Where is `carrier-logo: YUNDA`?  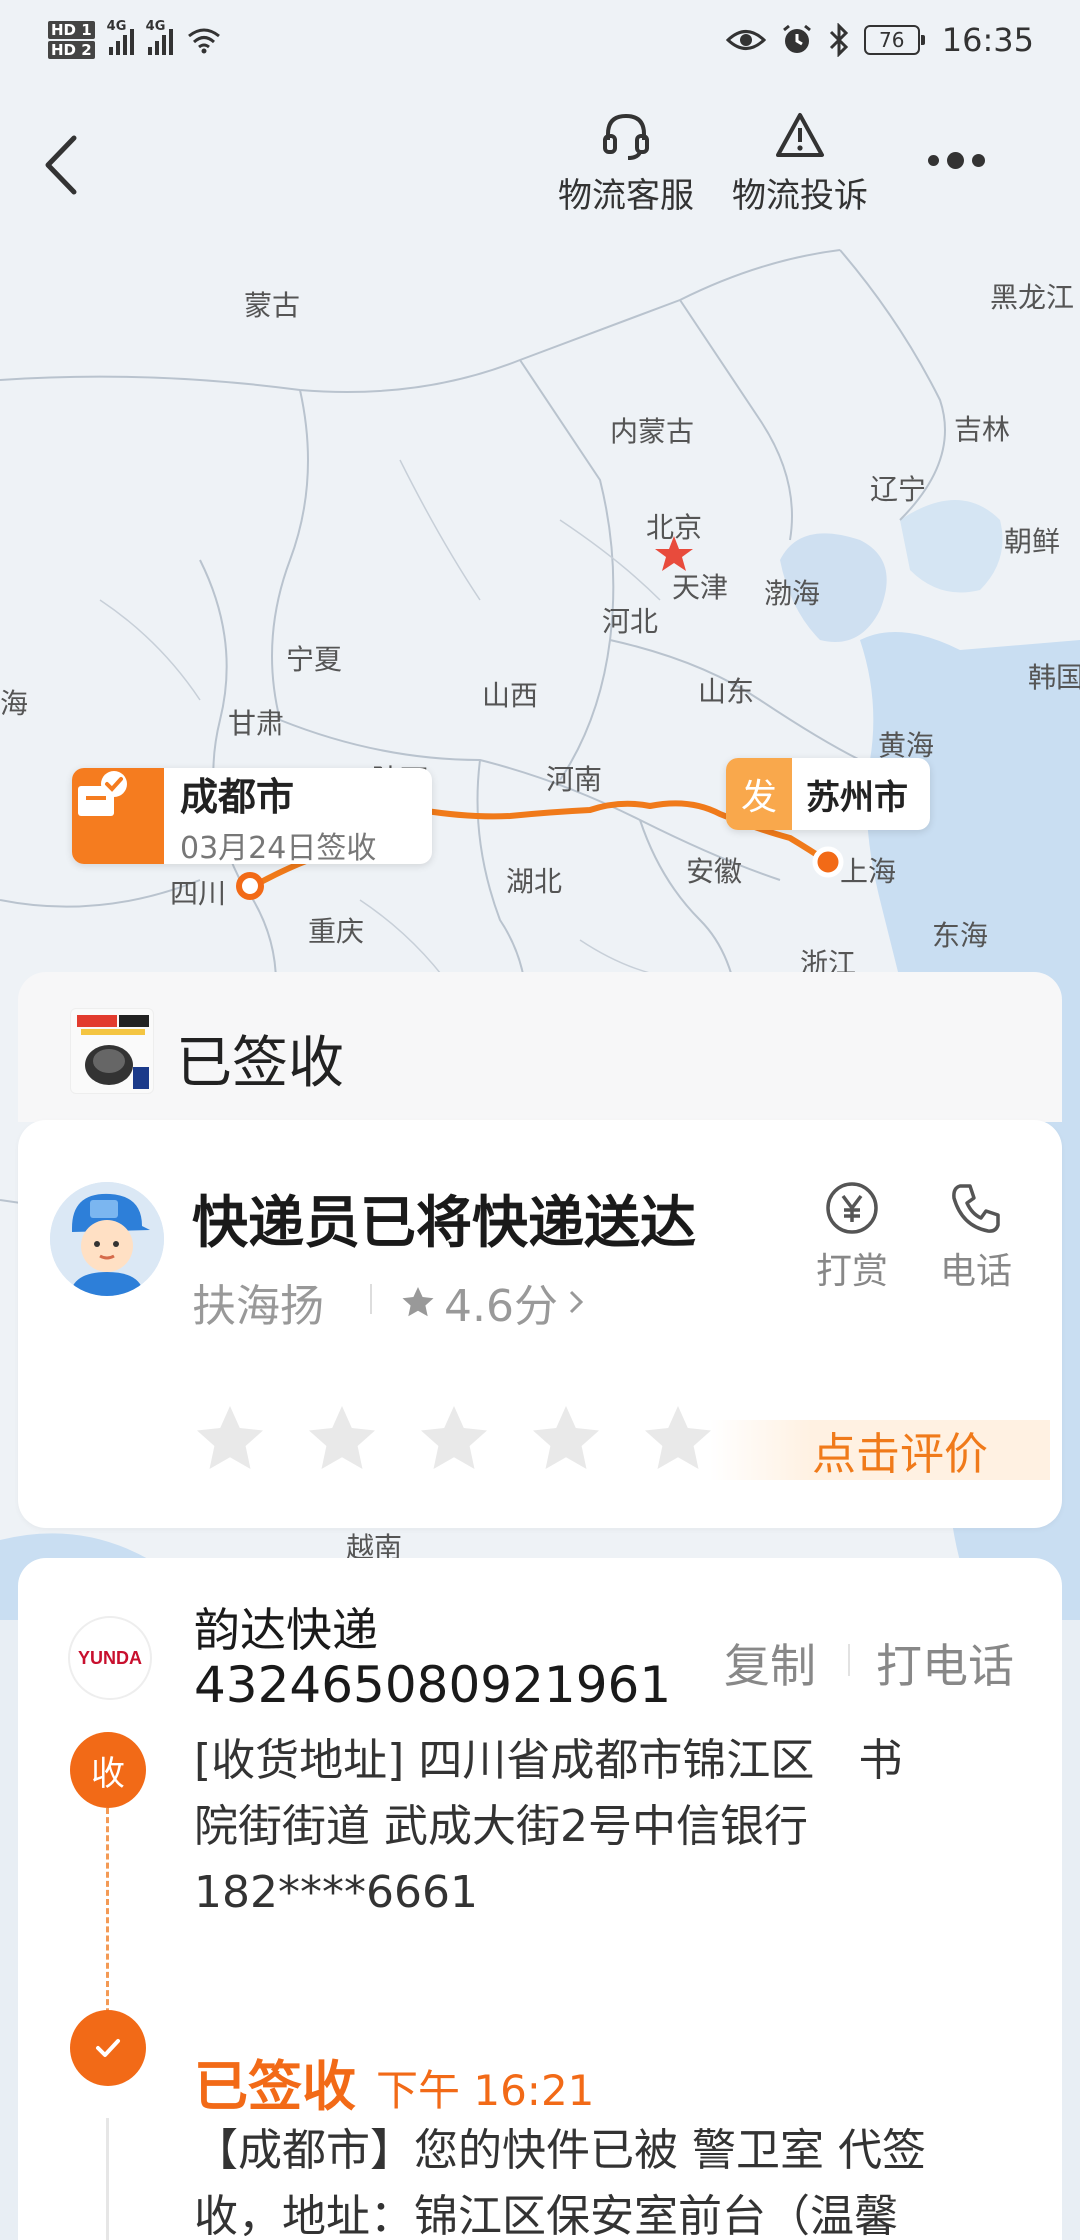
carrier-logo: YUNDA is located at coordinates (110, 1658).